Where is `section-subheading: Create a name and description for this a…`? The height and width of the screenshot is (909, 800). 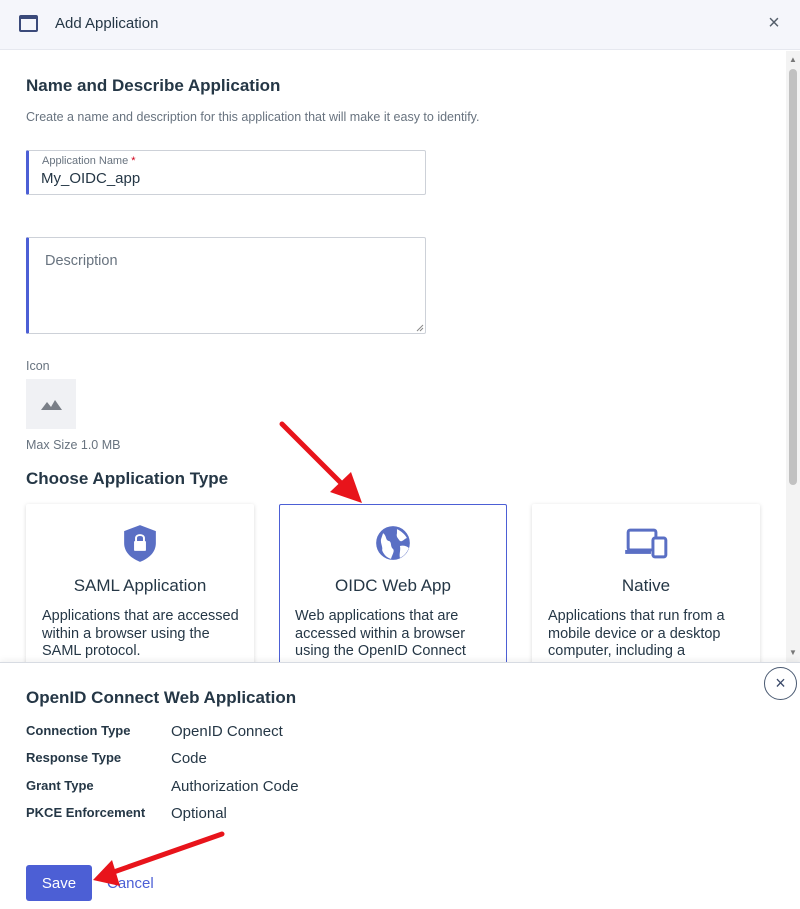 section-subheading: Create a name and description for this a… is located at coordinates (253, 117).